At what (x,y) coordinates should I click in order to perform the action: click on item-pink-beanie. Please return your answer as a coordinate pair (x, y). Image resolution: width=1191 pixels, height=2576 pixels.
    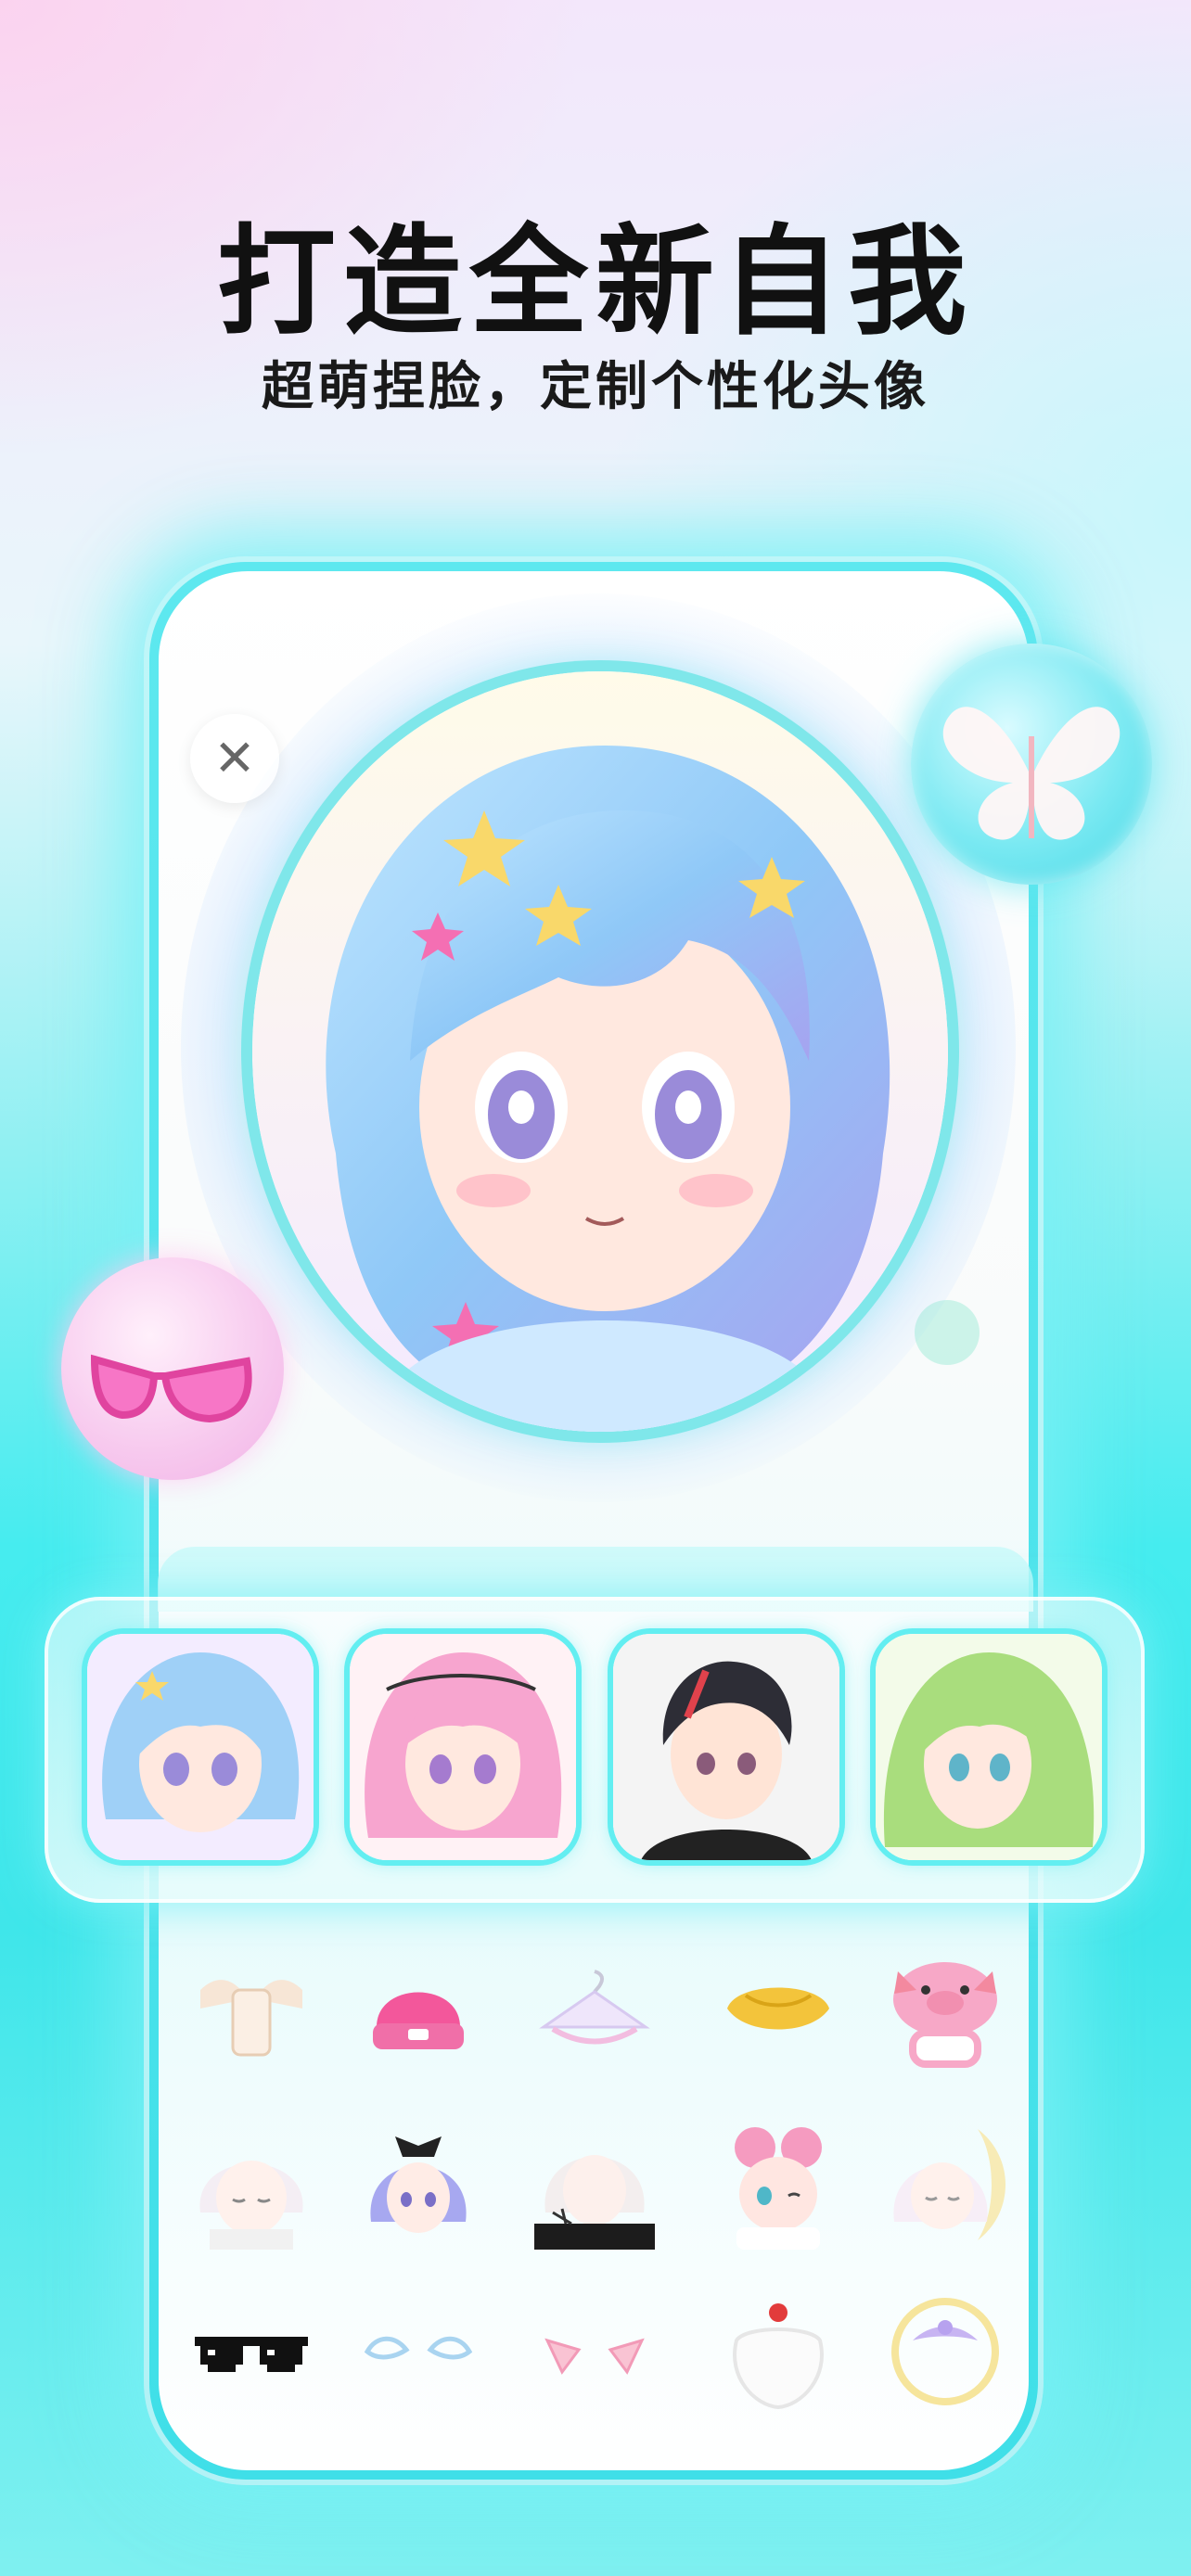
    Looking at the image, I should click on (418, 2008).